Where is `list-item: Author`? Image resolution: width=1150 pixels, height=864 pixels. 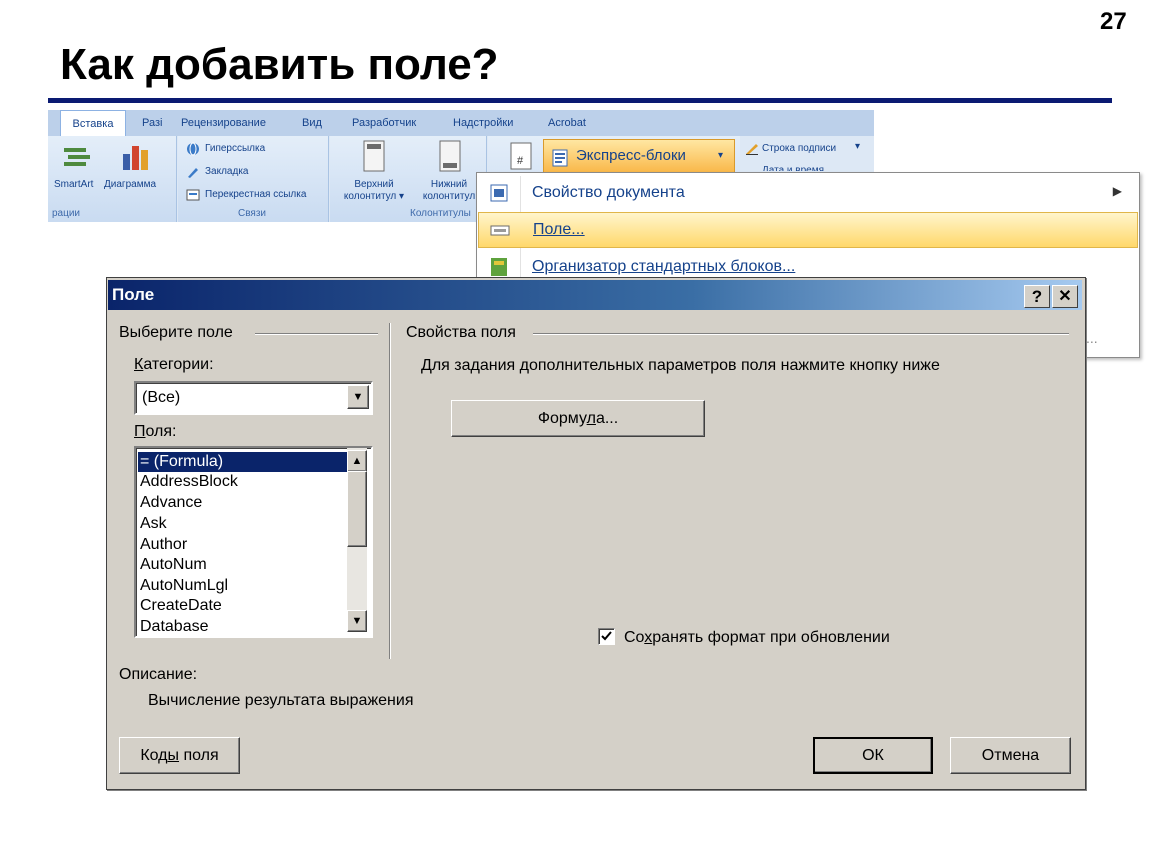 list-item: Author is located at coordinates (163, 545).